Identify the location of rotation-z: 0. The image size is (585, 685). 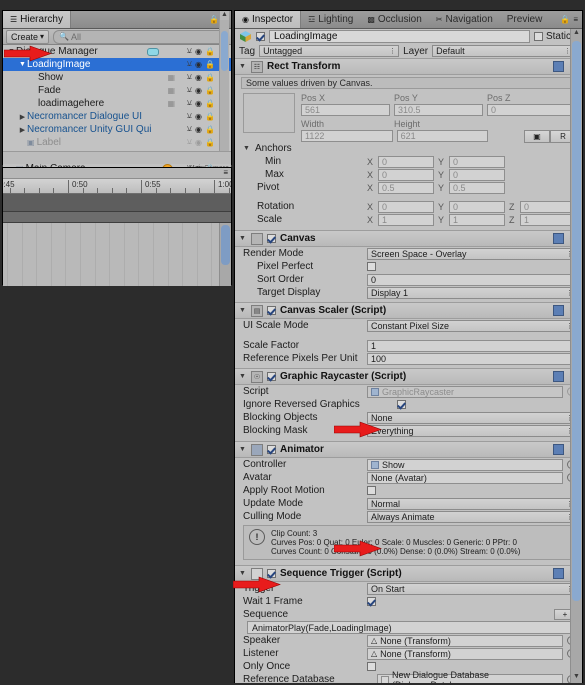
(548, 206).